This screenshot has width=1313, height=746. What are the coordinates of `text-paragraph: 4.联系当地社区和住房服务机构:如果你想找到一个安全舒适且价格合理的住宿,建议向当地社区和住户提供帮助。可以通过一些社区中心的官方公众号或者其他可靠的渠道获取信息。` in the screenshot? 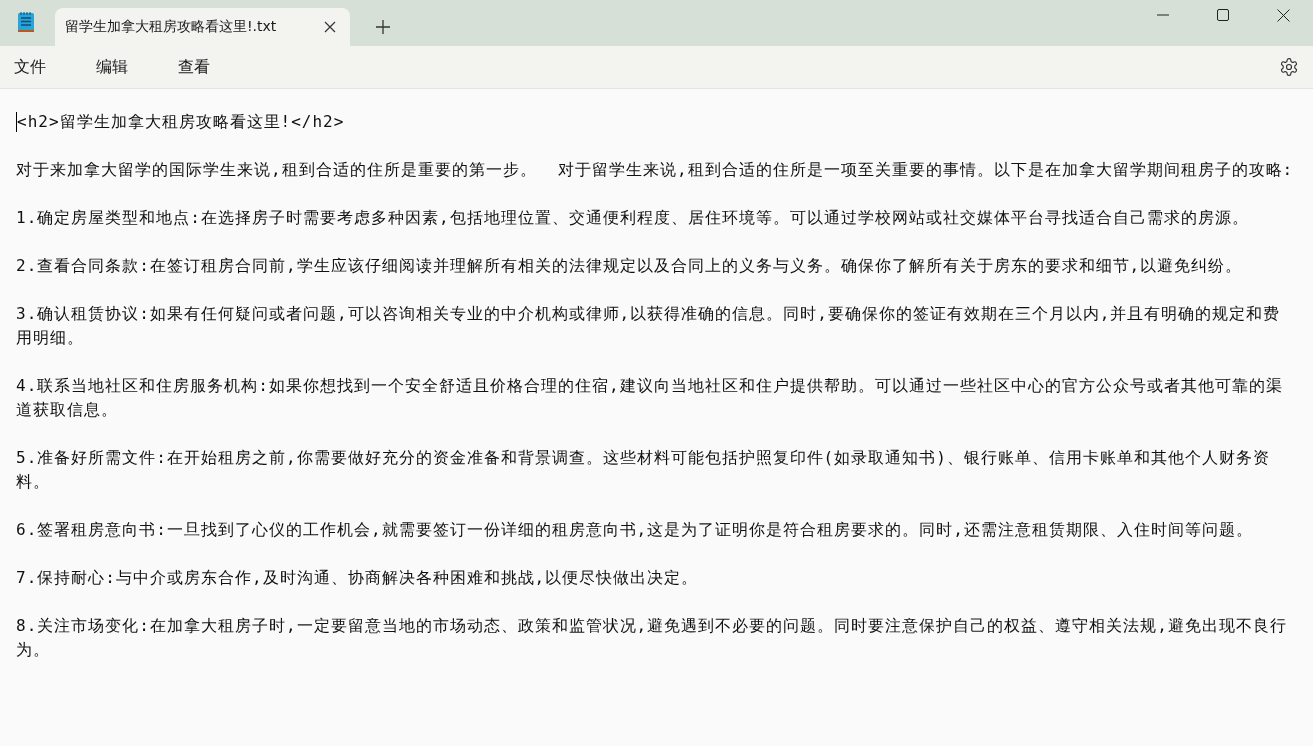 It's located at (650, 398).